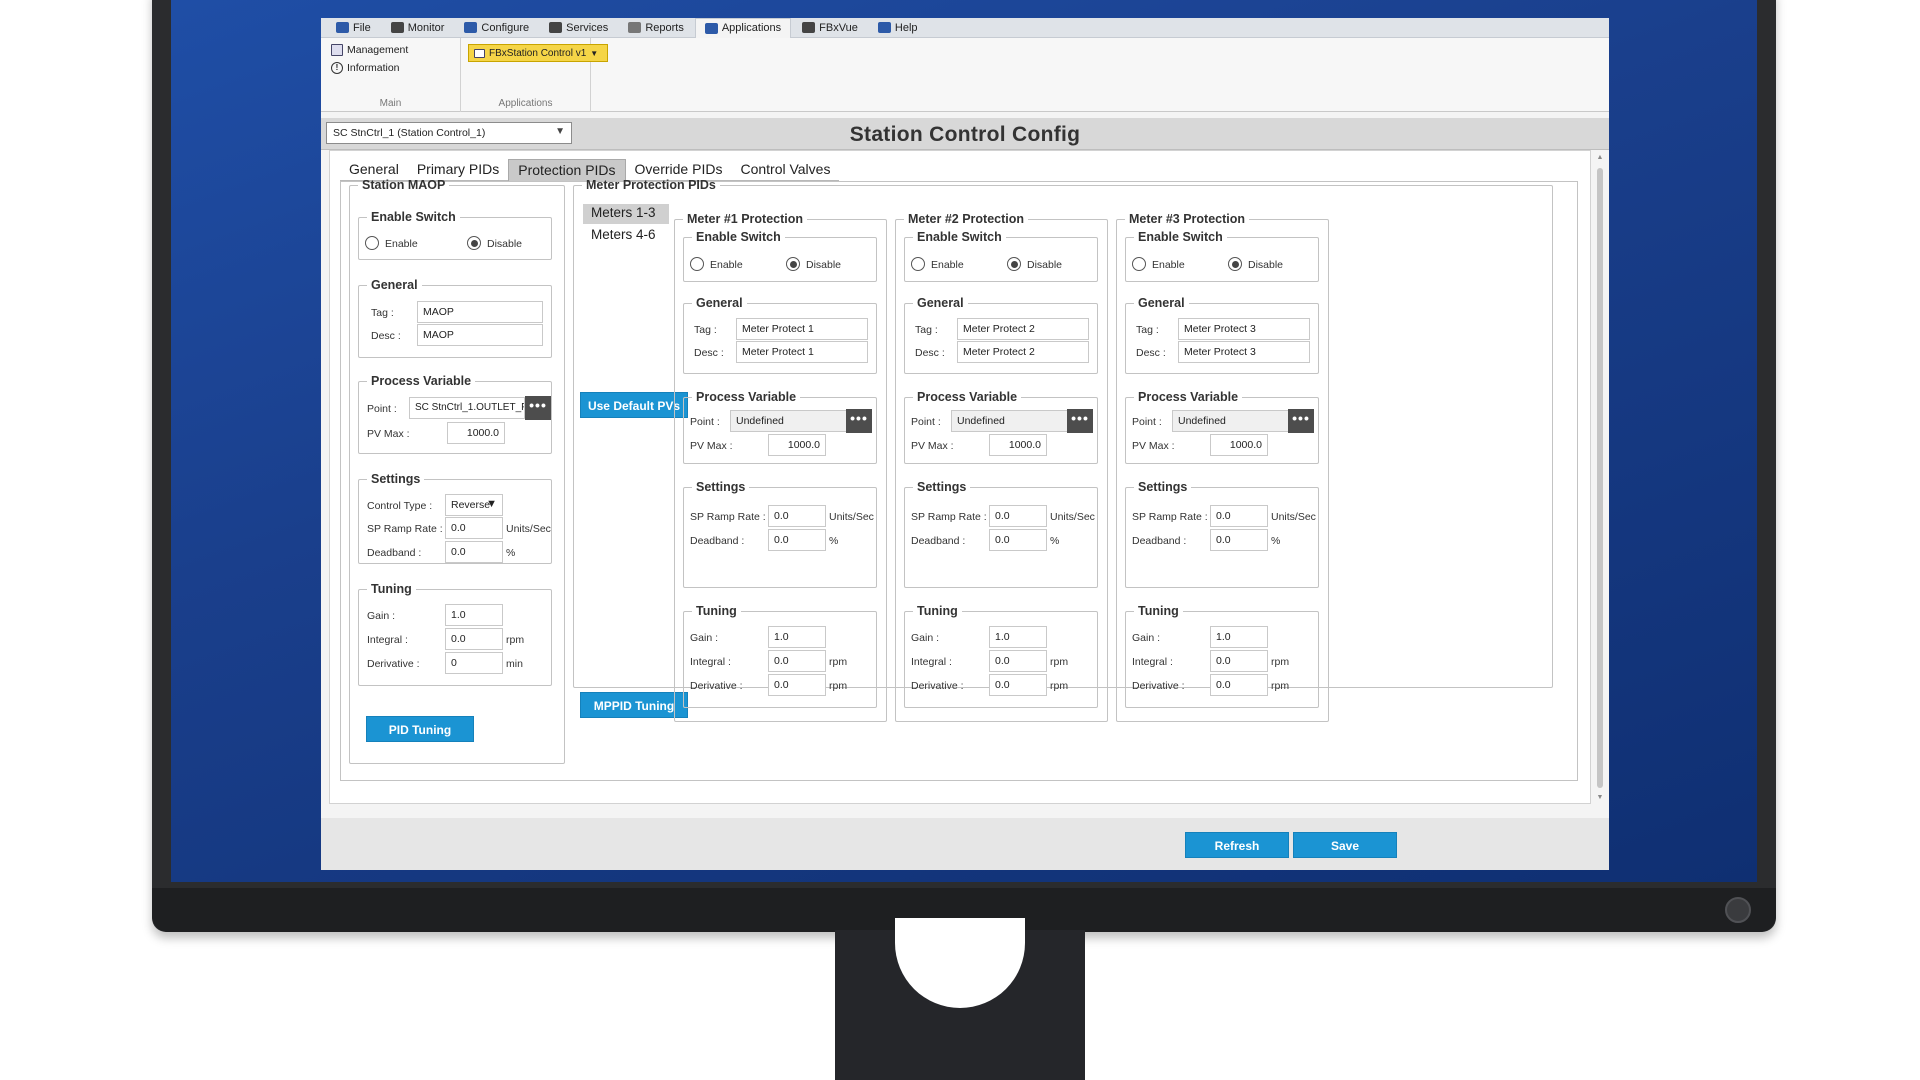  I want to click on menu-label: Help, so click(906, 27).